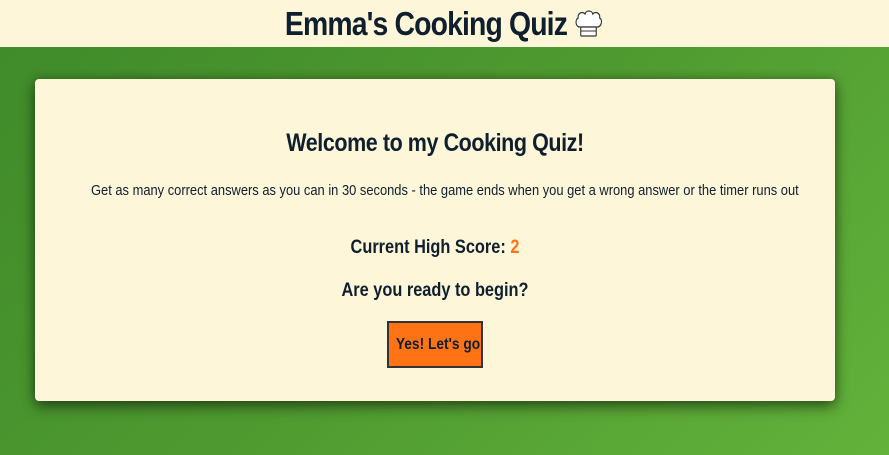 The image size is (889, 455). I want to click on welcome-heading: Welcome to my Cooking Quiz!, so click(435, 143).